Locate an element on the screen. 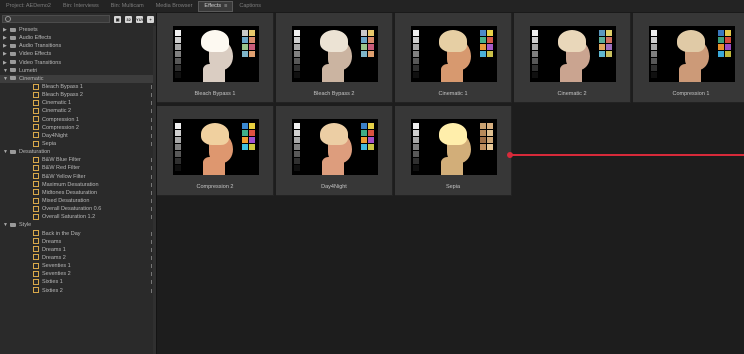 The width and height of the screenshot is (744, 354). 32-bit-filter: 32 is located at coordinates (129, 19).